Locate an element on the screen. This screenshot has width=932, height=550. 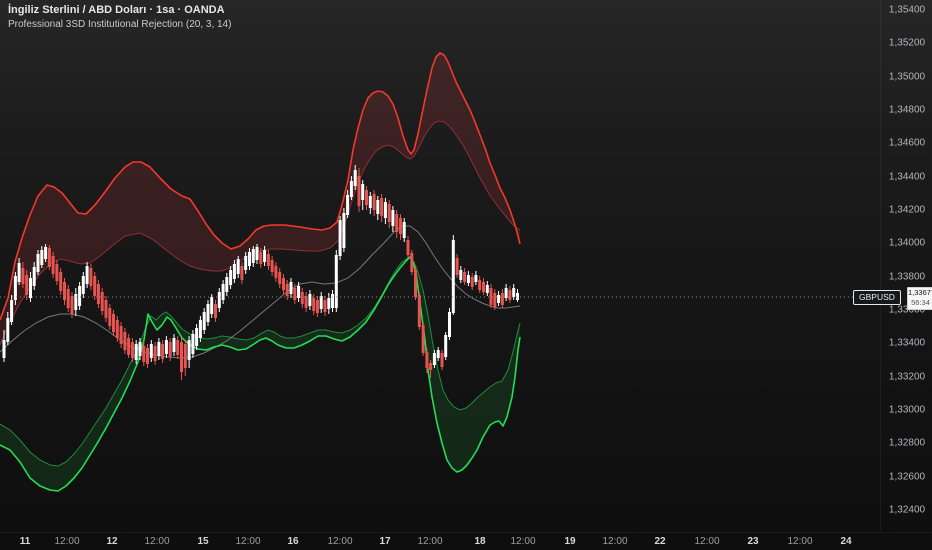
symbol-price-badge: GBPUSD is located at coordinates (877, 297).